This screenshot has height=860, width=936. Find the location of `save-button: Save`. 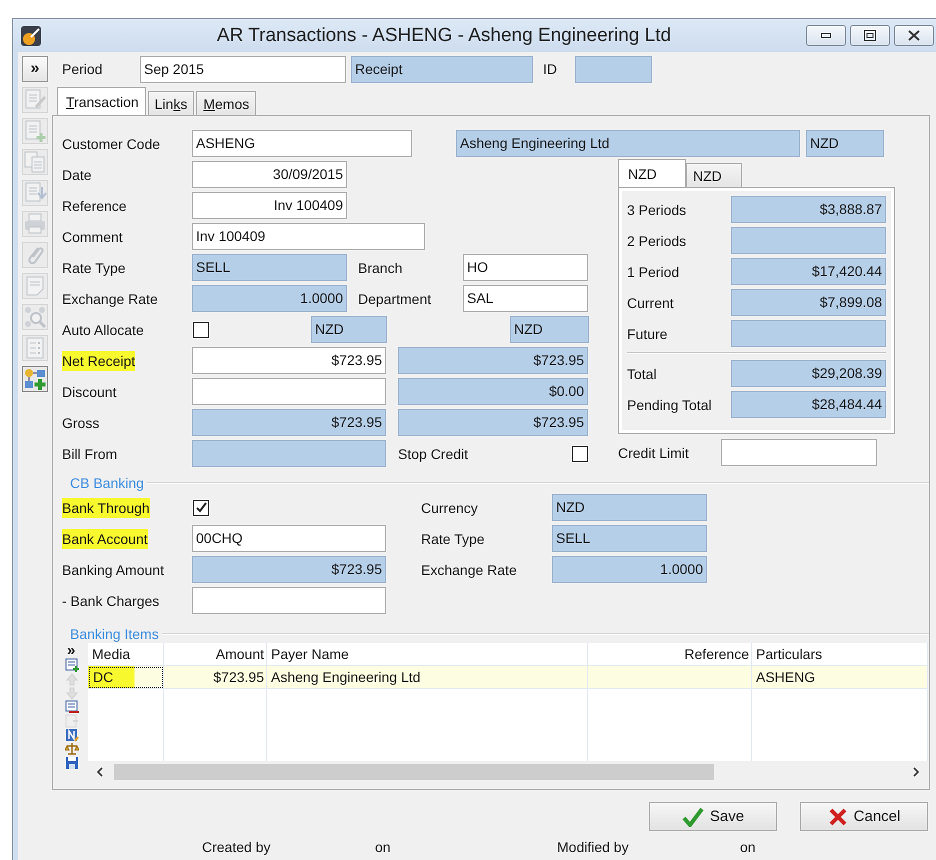

save-button: Save is located at coordinates (713, 816).